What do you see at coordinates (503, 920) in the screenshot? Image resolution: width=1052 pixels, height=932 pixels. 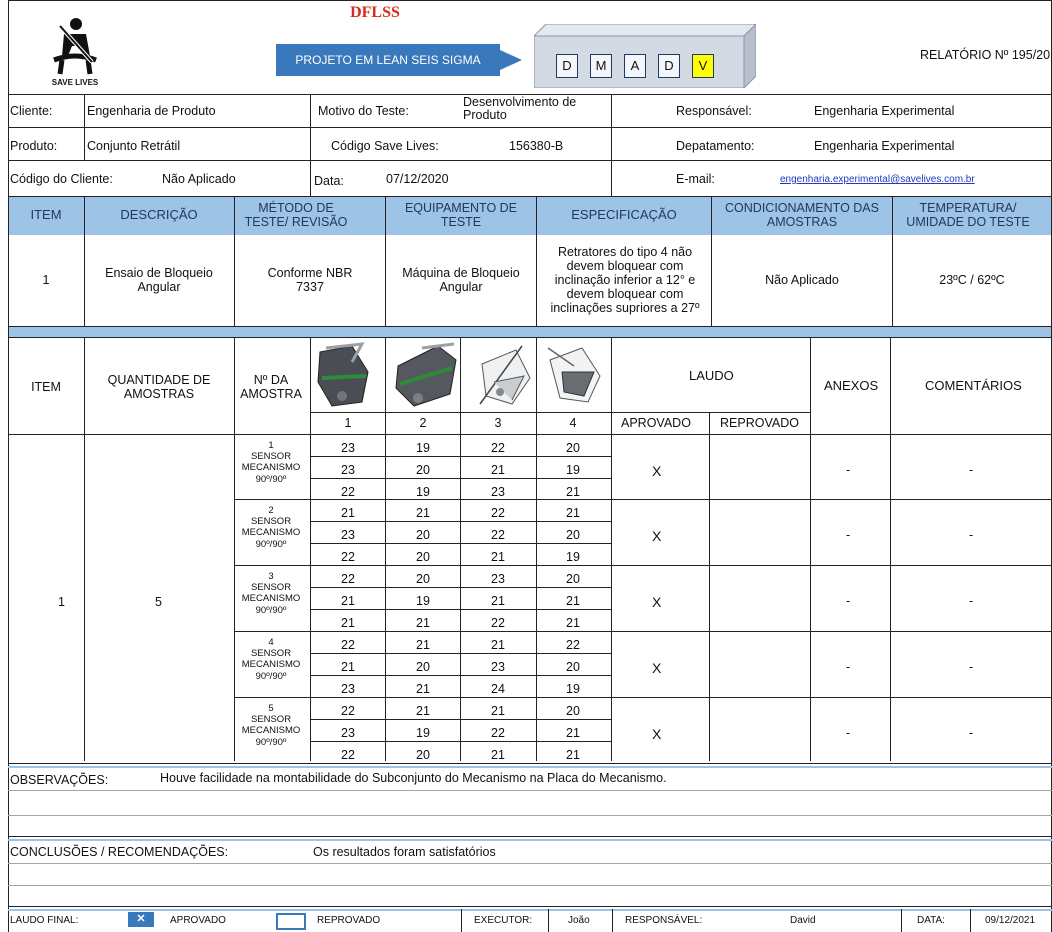 I see `executor-label: EXECUTOR:` at bounding box center [503, 920].